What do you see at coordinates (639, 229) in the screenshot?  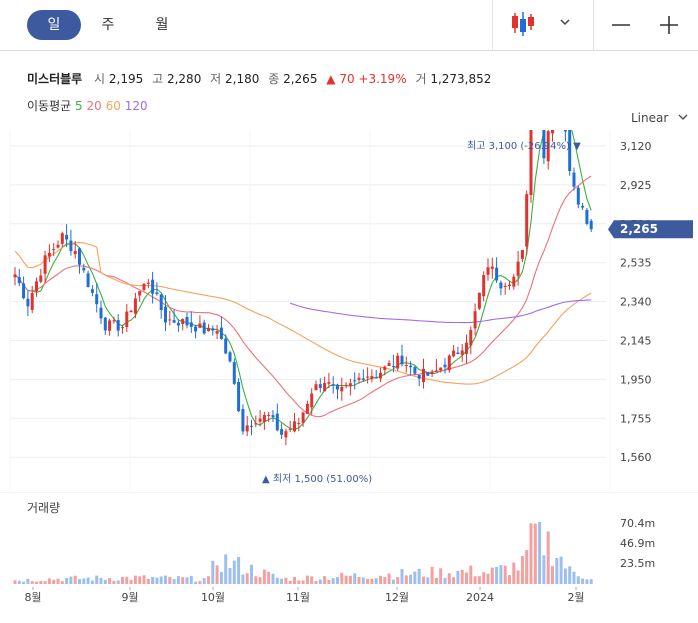 I see `current-price-label: 2,265` at bounding box center [639, 229].